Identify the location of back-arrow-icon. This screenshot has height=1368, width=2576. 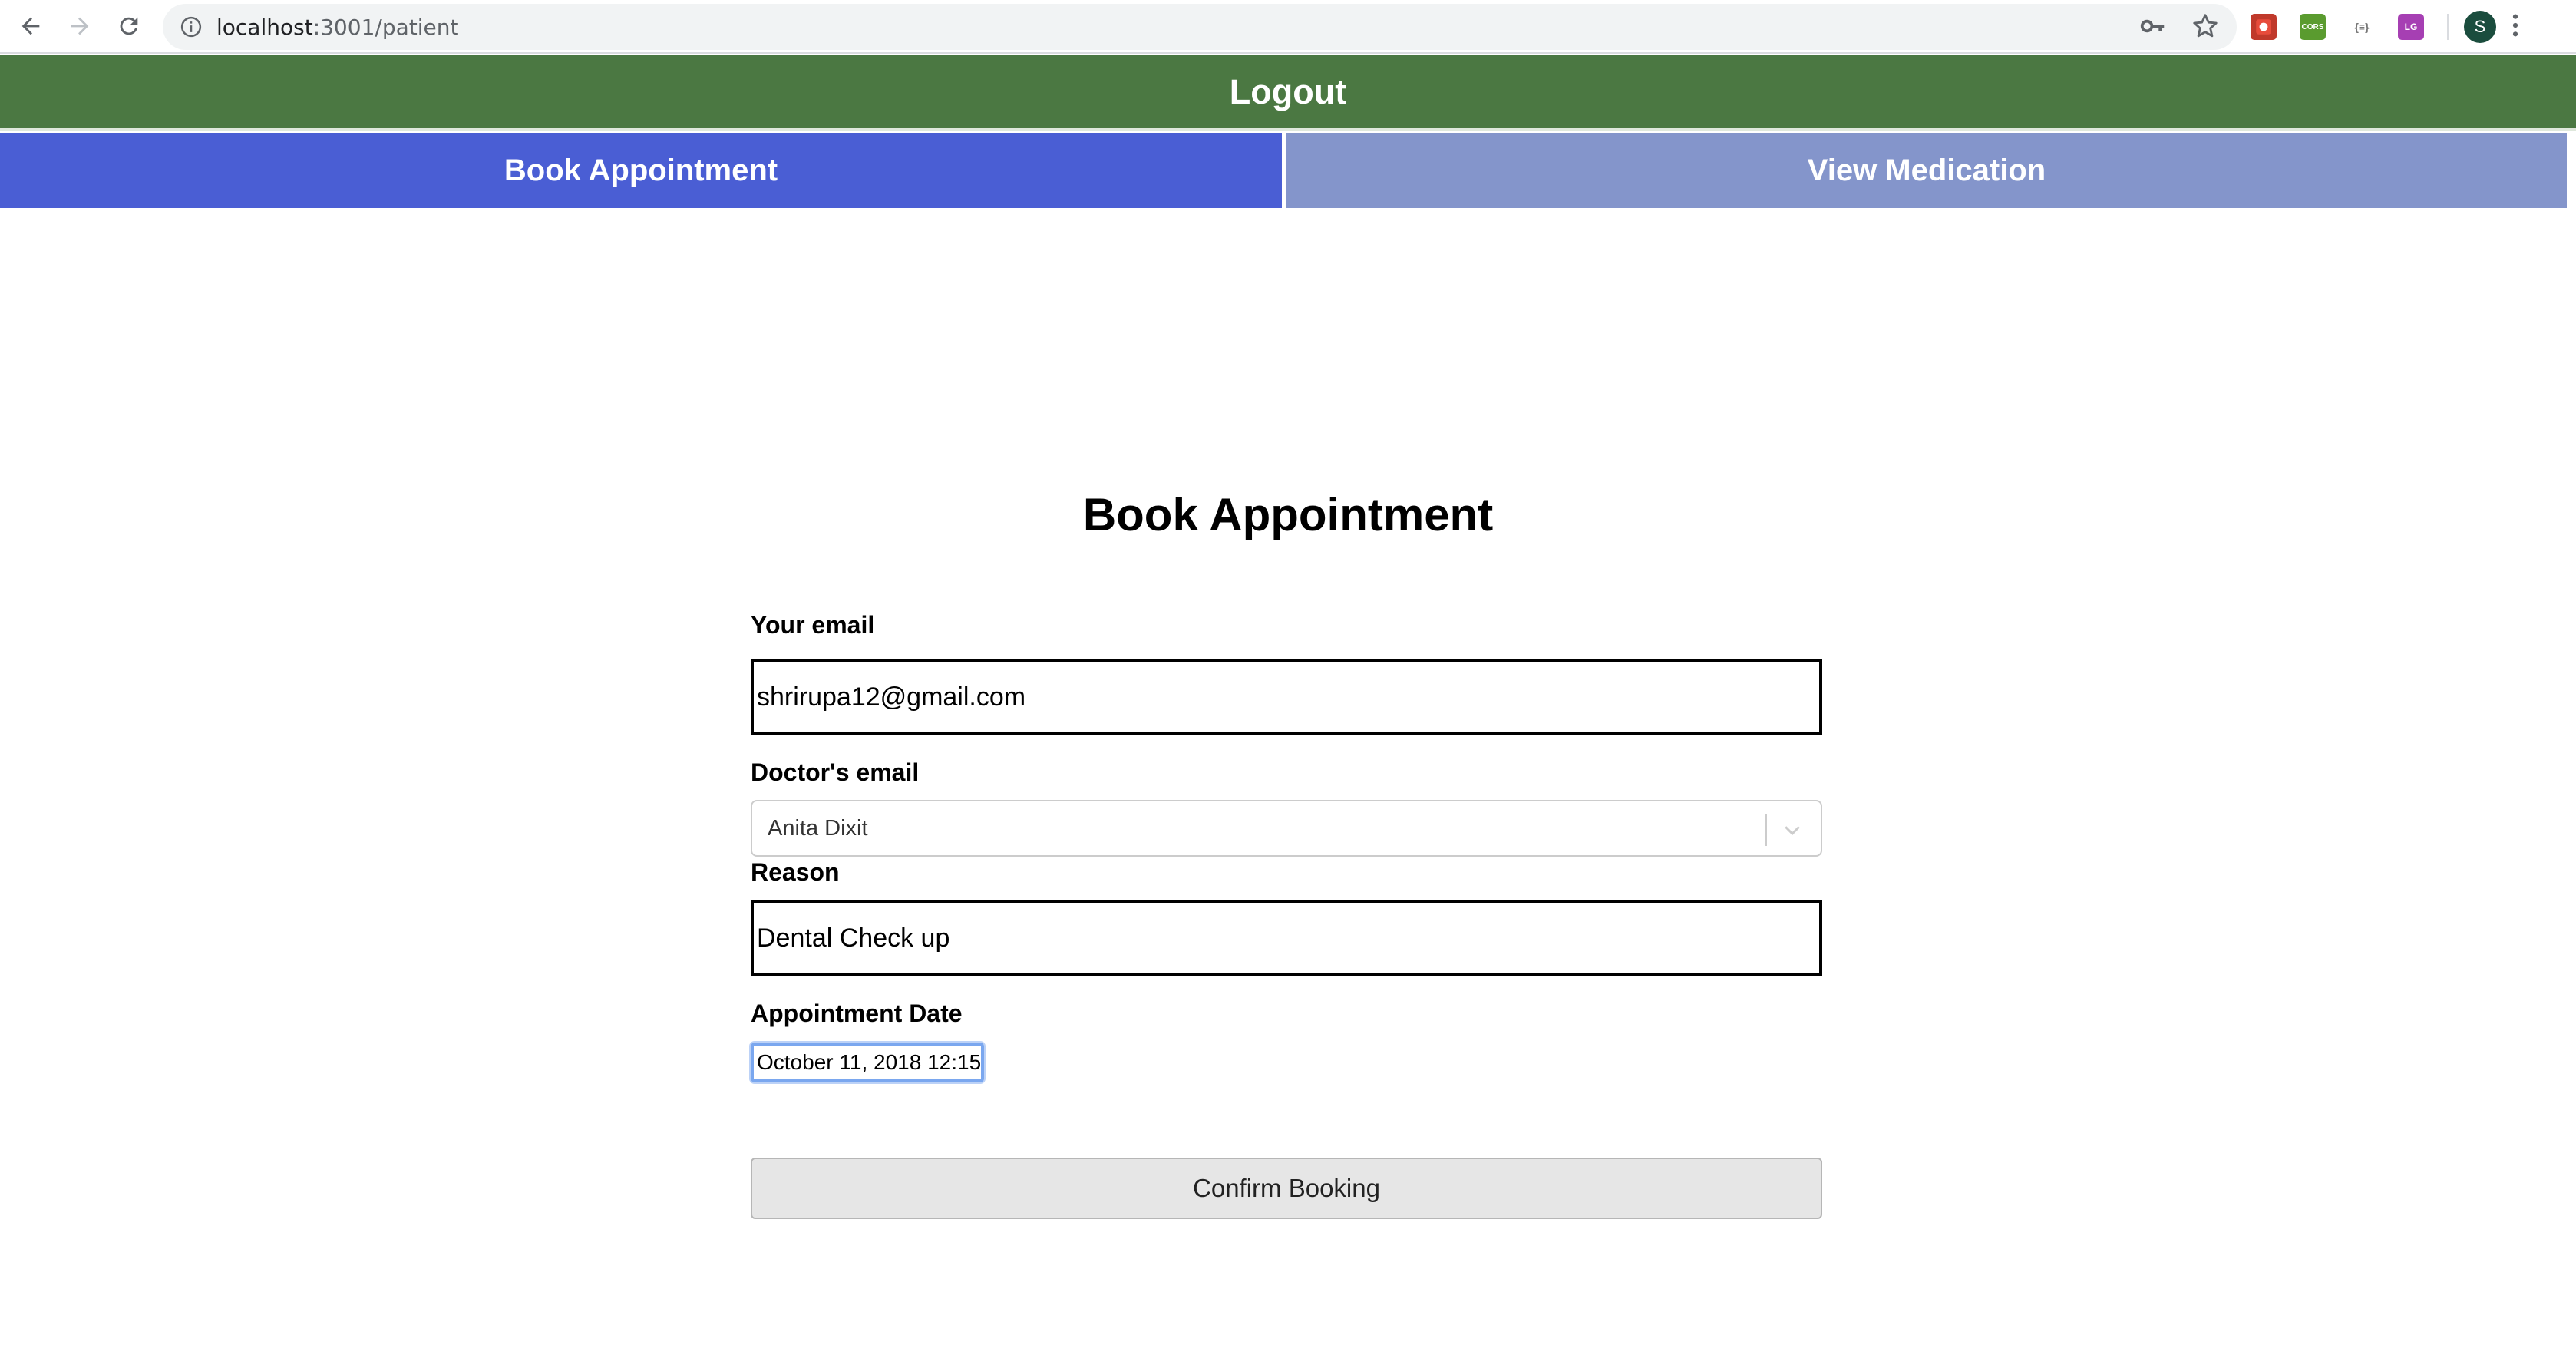
(31, 26).